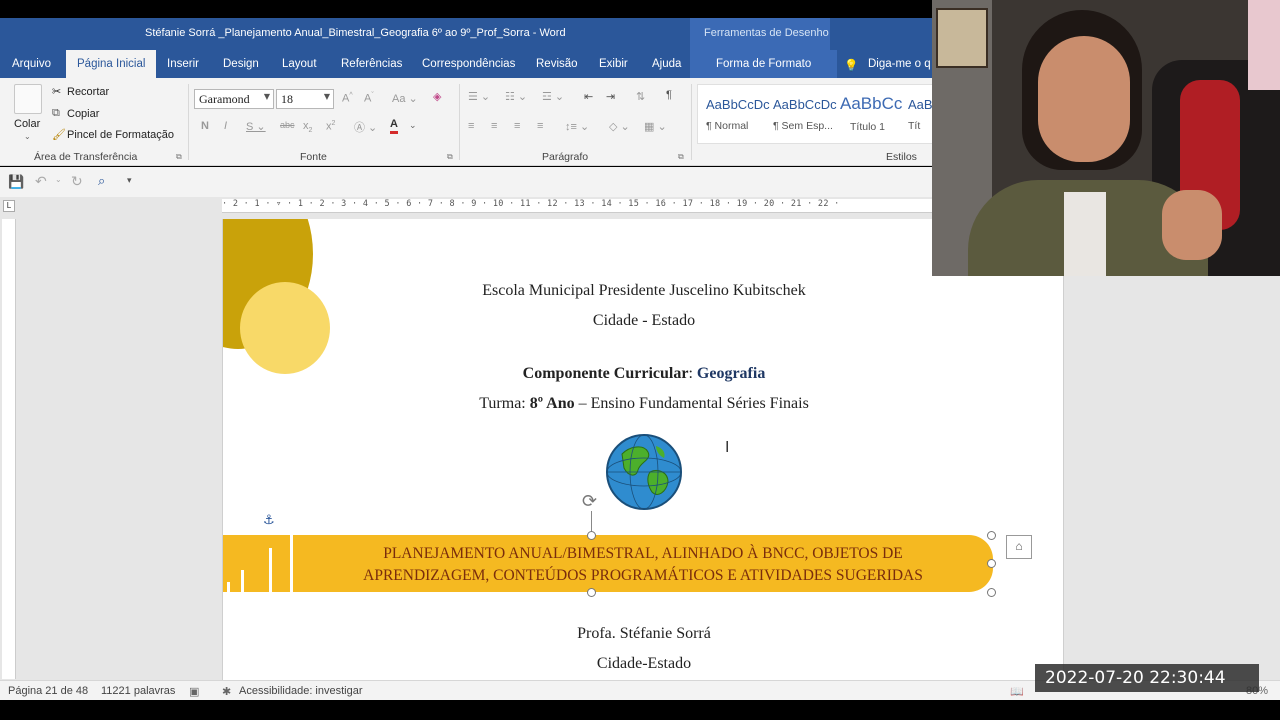 The width and height of the screenshot is (1280, 720). I want to click on style-name: ¶ Normal, so click(727, 126).